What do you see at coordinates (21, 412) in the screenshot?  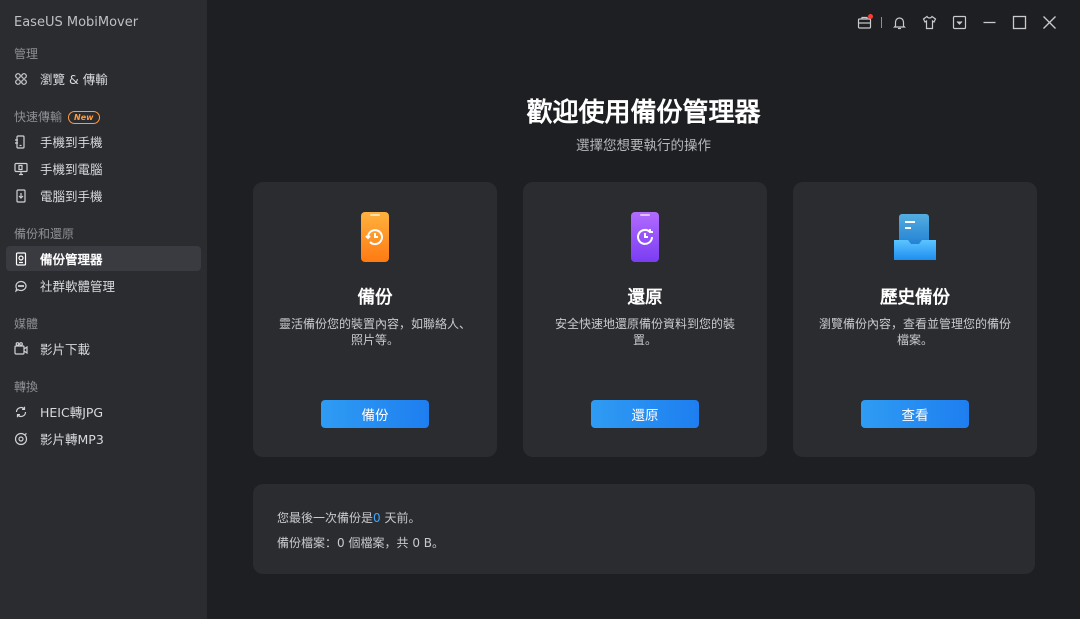 I see `convert-icon` at bounding box center [21, 412].